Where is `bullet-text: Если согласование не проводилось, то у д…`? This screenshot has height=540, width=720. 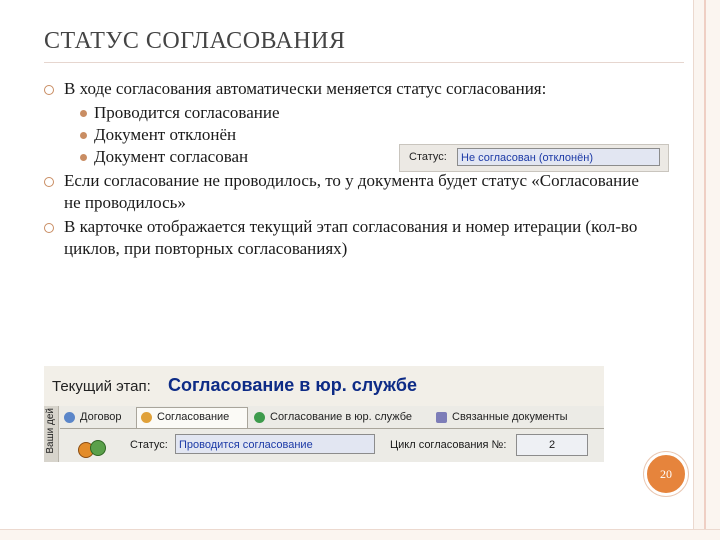 bullet-text: Если согласование не проводилось, то у д… is located at coordinates (351, 191).